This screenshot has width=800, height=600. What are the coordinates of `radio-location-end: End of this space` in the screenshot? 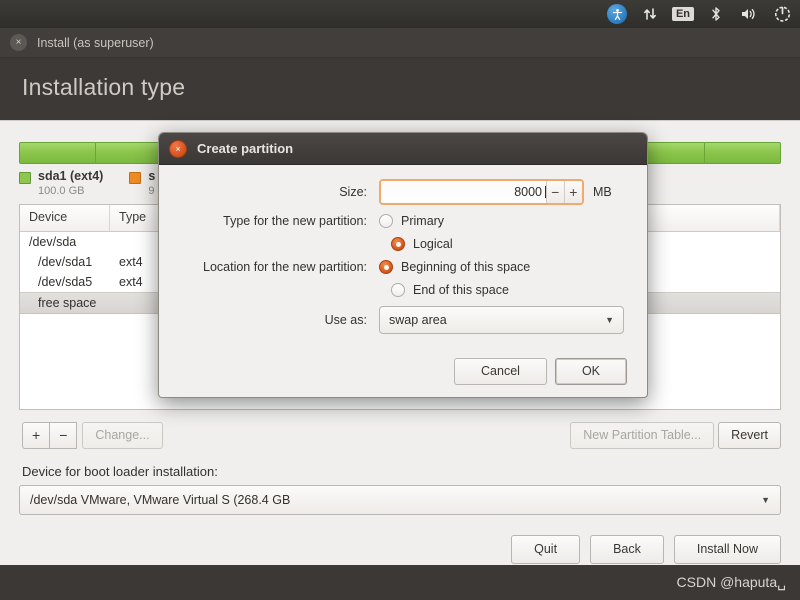 It's located at (509, 290).